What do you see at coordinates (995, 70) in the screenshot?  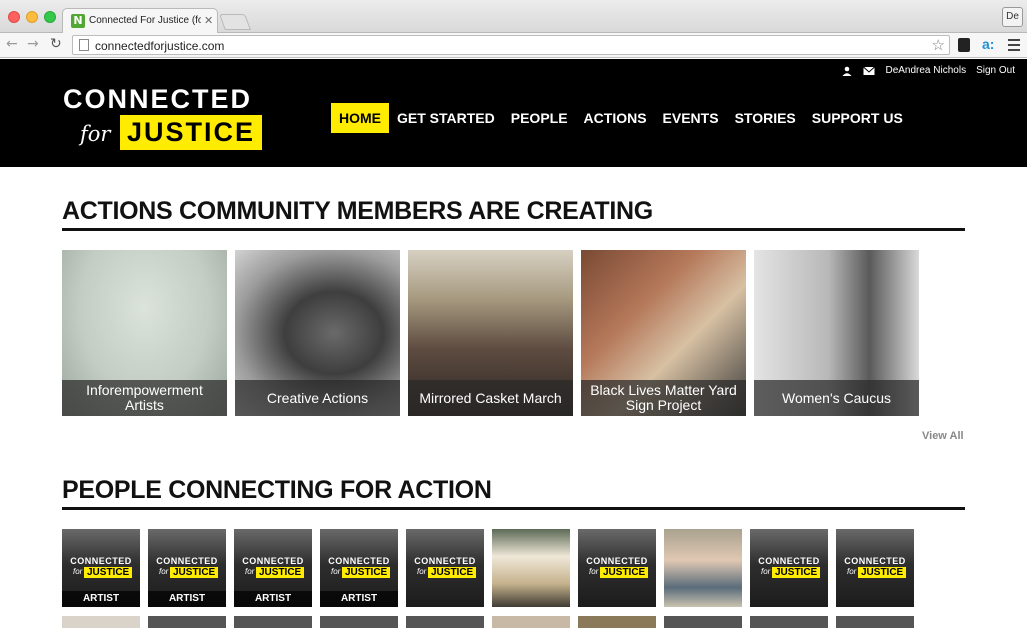 I see `sign-out-link: Sign Out` at bounding box center [995, 70].